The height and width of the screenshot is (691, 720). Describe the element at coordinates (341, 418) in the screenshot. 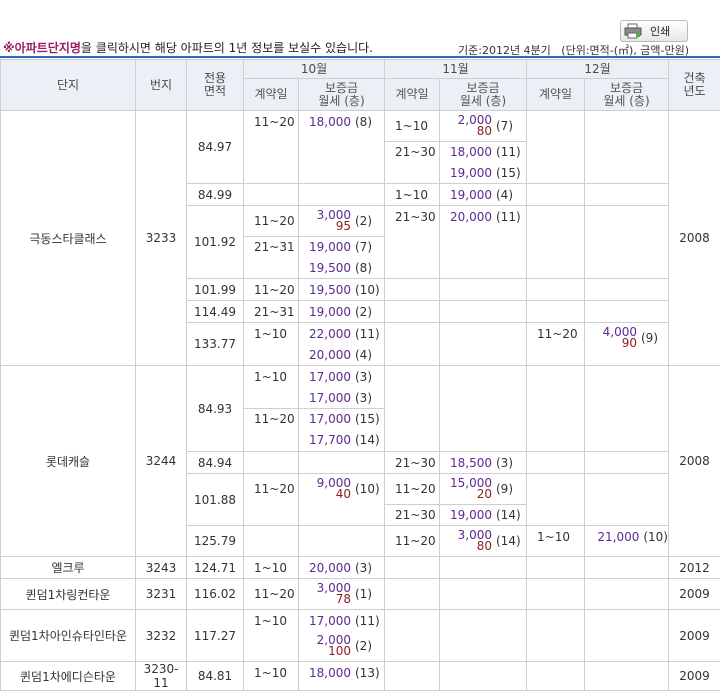

I see `deal: 17,000(15)` at that location.